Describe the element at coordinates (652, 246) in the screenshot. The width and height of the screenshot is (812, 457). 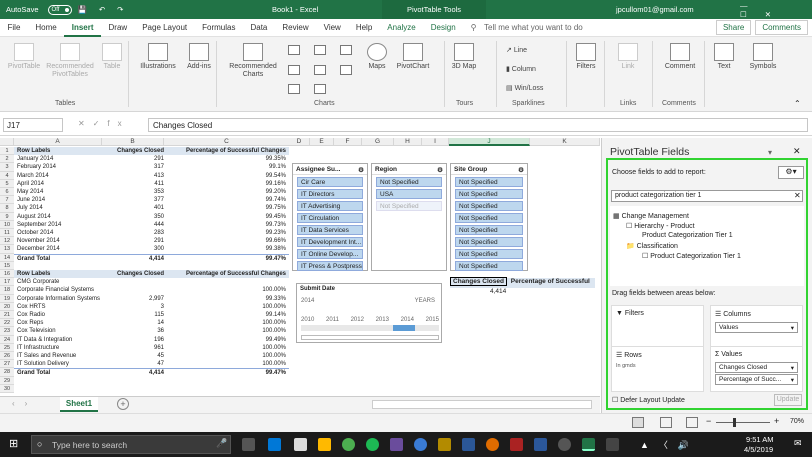
I see `tree-folder-classification: 📁 Classification` at that location.